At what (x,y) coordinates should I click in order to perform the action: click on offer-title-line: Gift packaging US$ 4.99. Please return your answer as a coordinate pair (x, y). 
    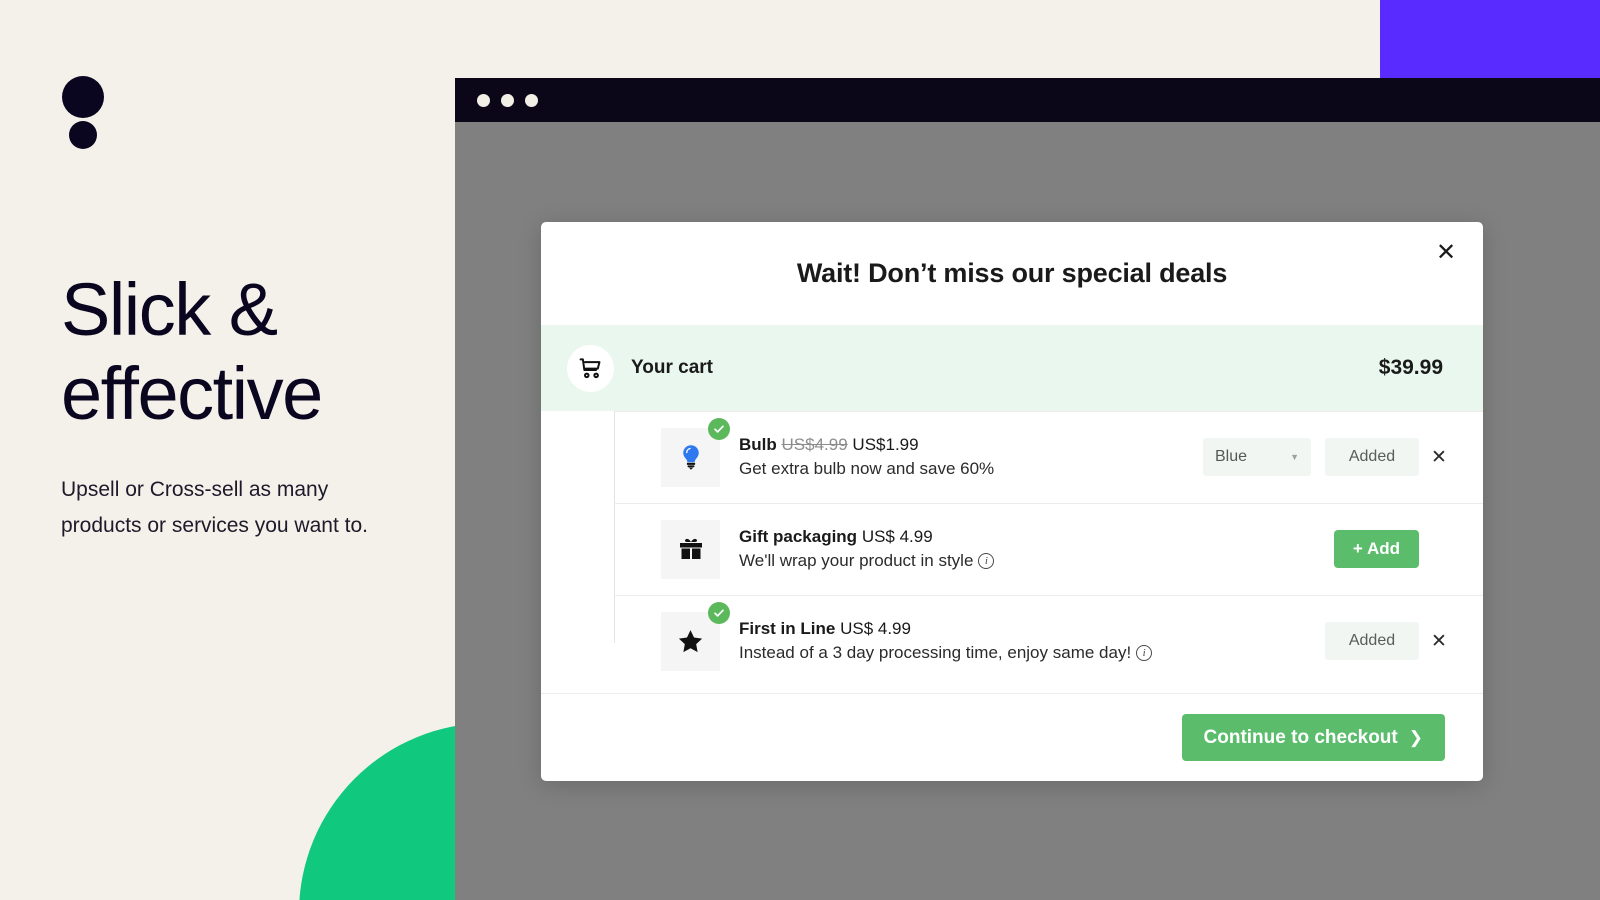
    Looking at the image, I should click on (1036, 537).